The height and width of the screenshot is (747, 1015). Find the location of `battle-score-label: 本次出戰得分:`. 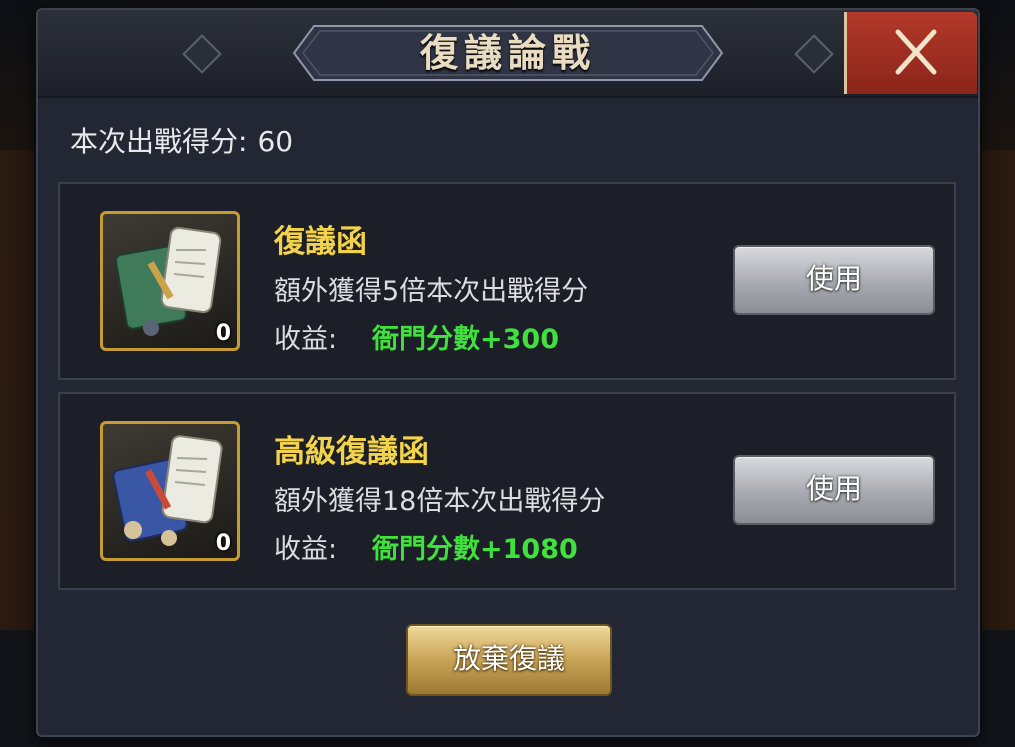

battle-score-label: 本次出戰得分: is located at coordinates (159, 141).